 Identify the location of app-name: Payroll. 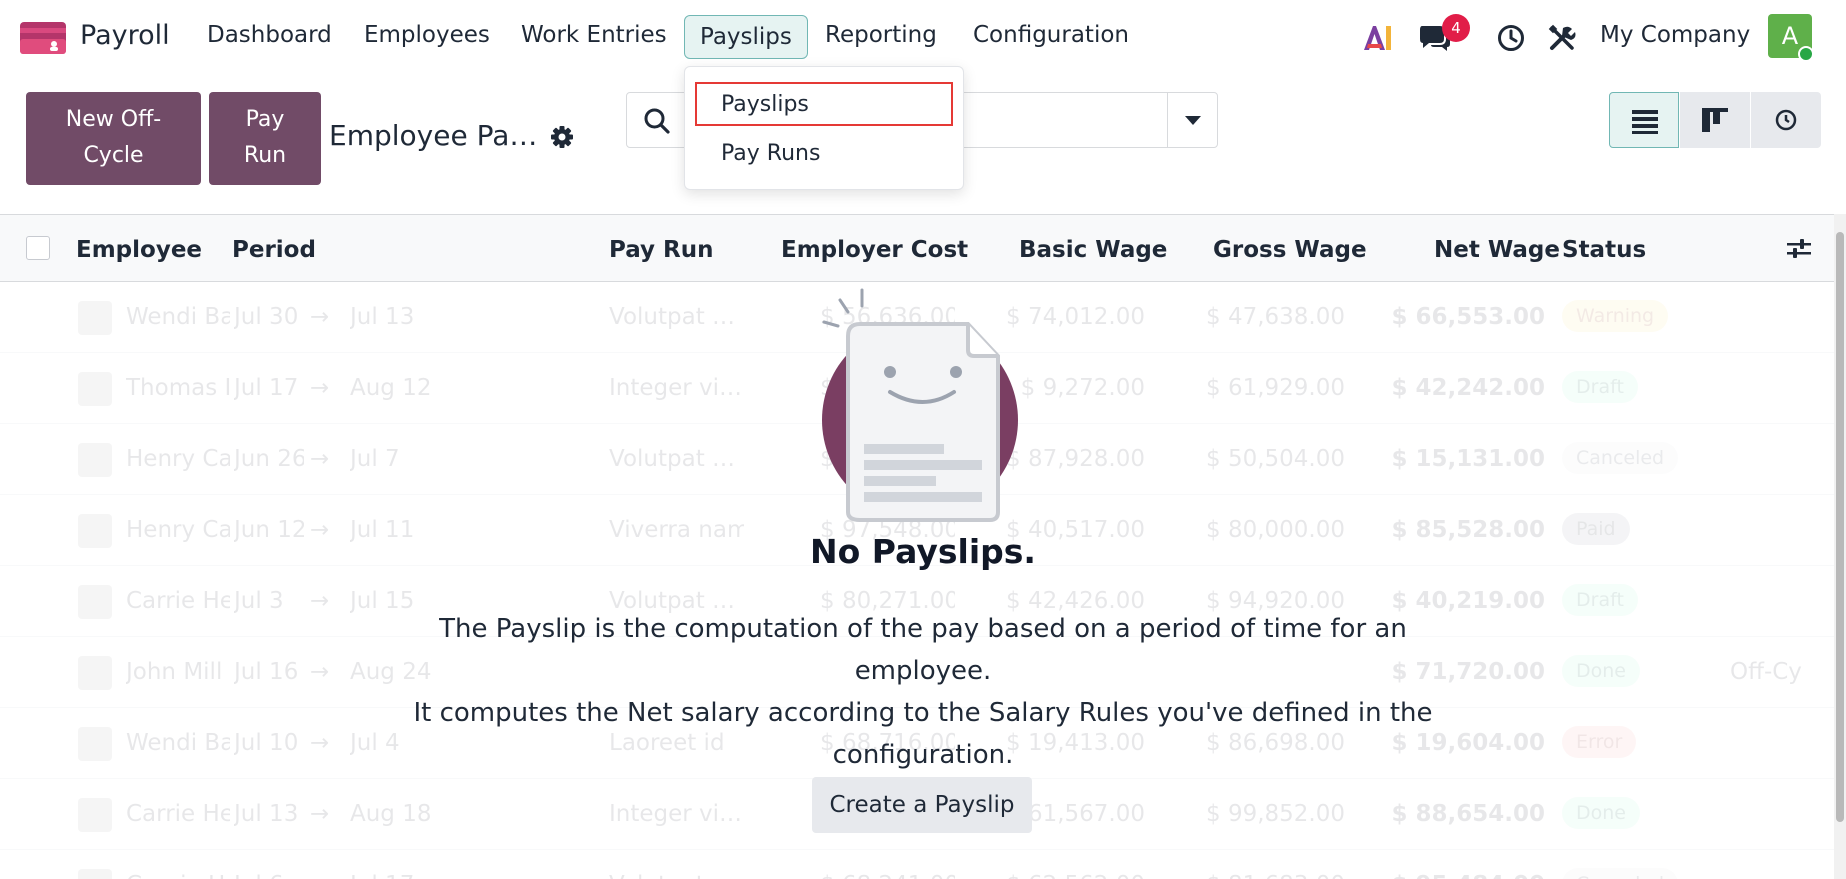
(125, 35).